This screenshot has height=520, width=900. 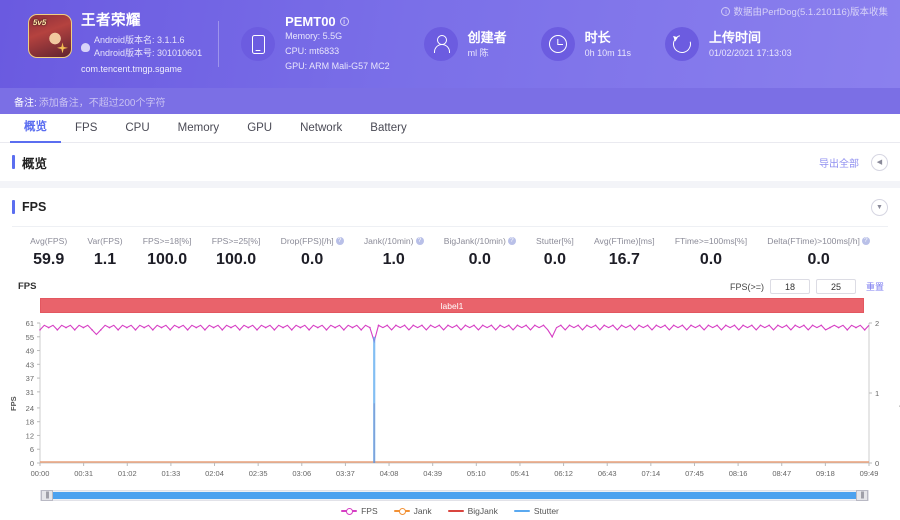 I want to click on overview-panel: 概览 导出全部 ◀, so click(x=450, y=162).